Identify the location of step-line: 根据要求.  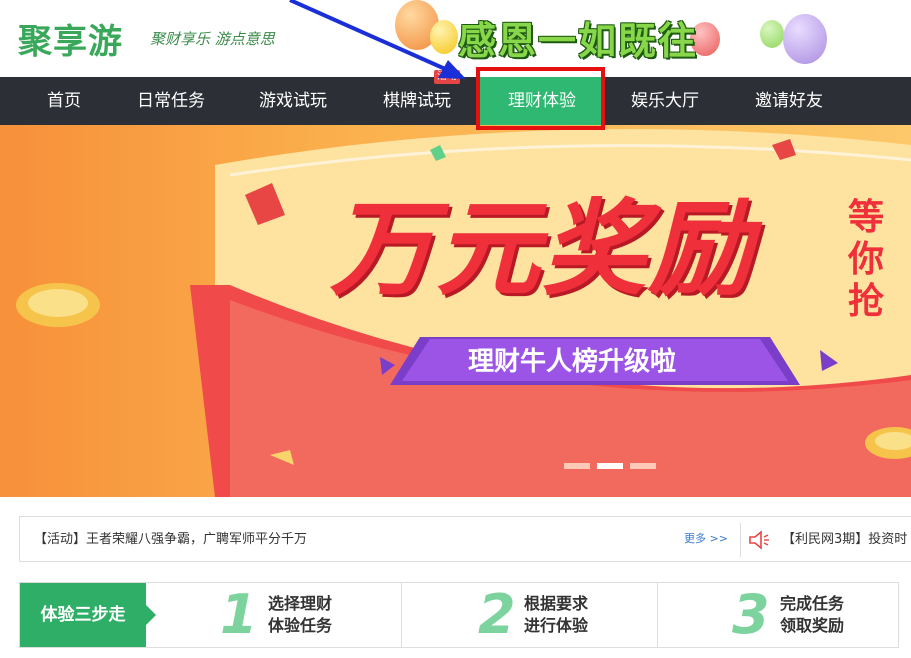
(556, 603).